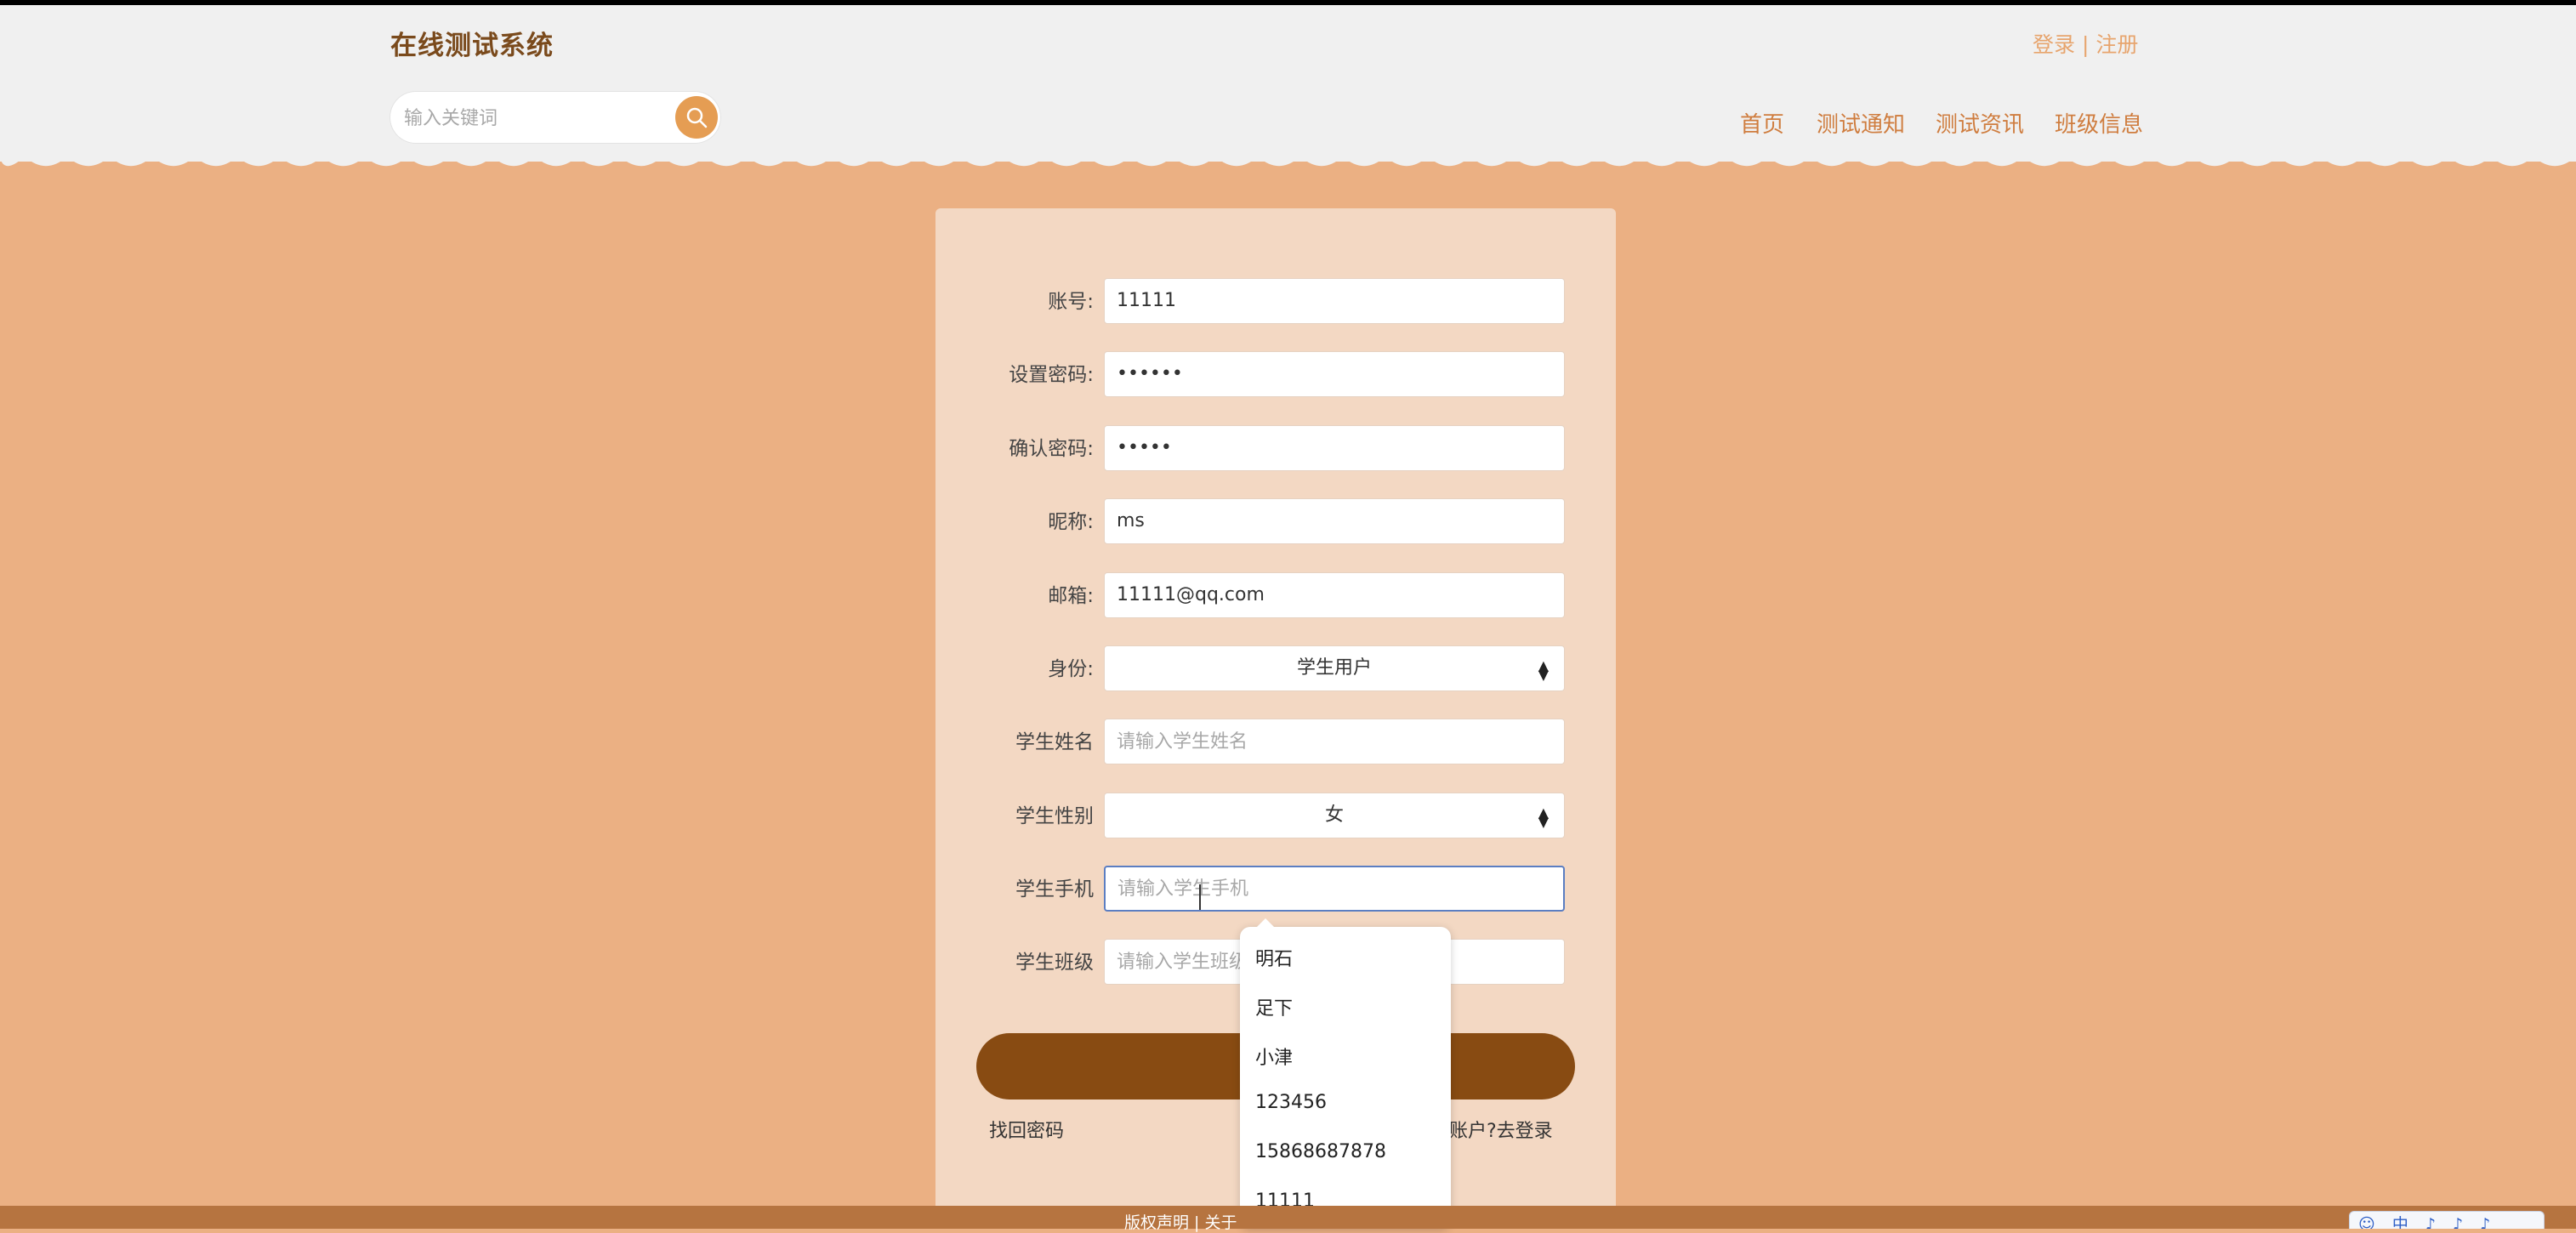 The height and width of the screenshot is (1233, 2576). I want to click on autocomplete-option: 123456, so click(1291, 1102).